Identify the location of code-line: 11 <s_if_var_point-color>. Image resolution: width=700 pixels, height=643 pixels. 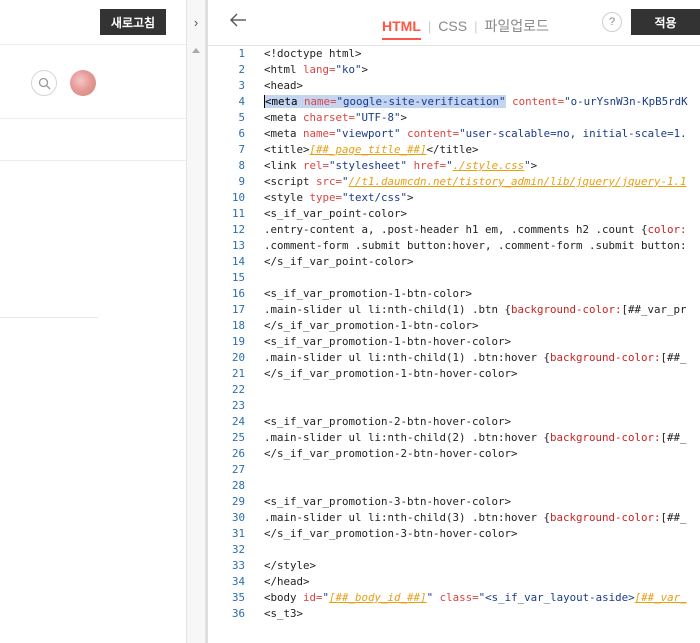
(454, 214).